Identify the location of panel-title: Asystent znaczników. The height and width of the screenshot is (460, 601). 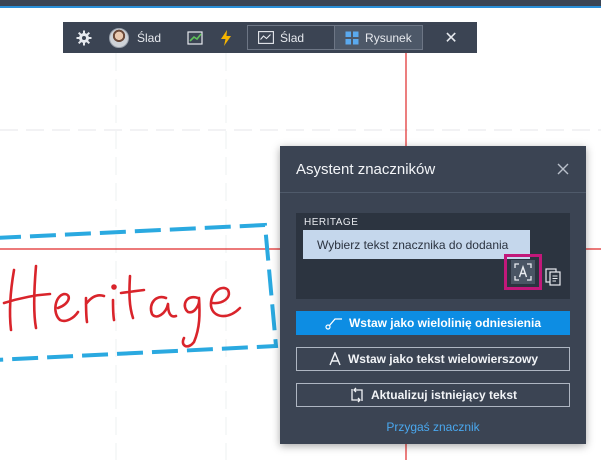
(366, 169).